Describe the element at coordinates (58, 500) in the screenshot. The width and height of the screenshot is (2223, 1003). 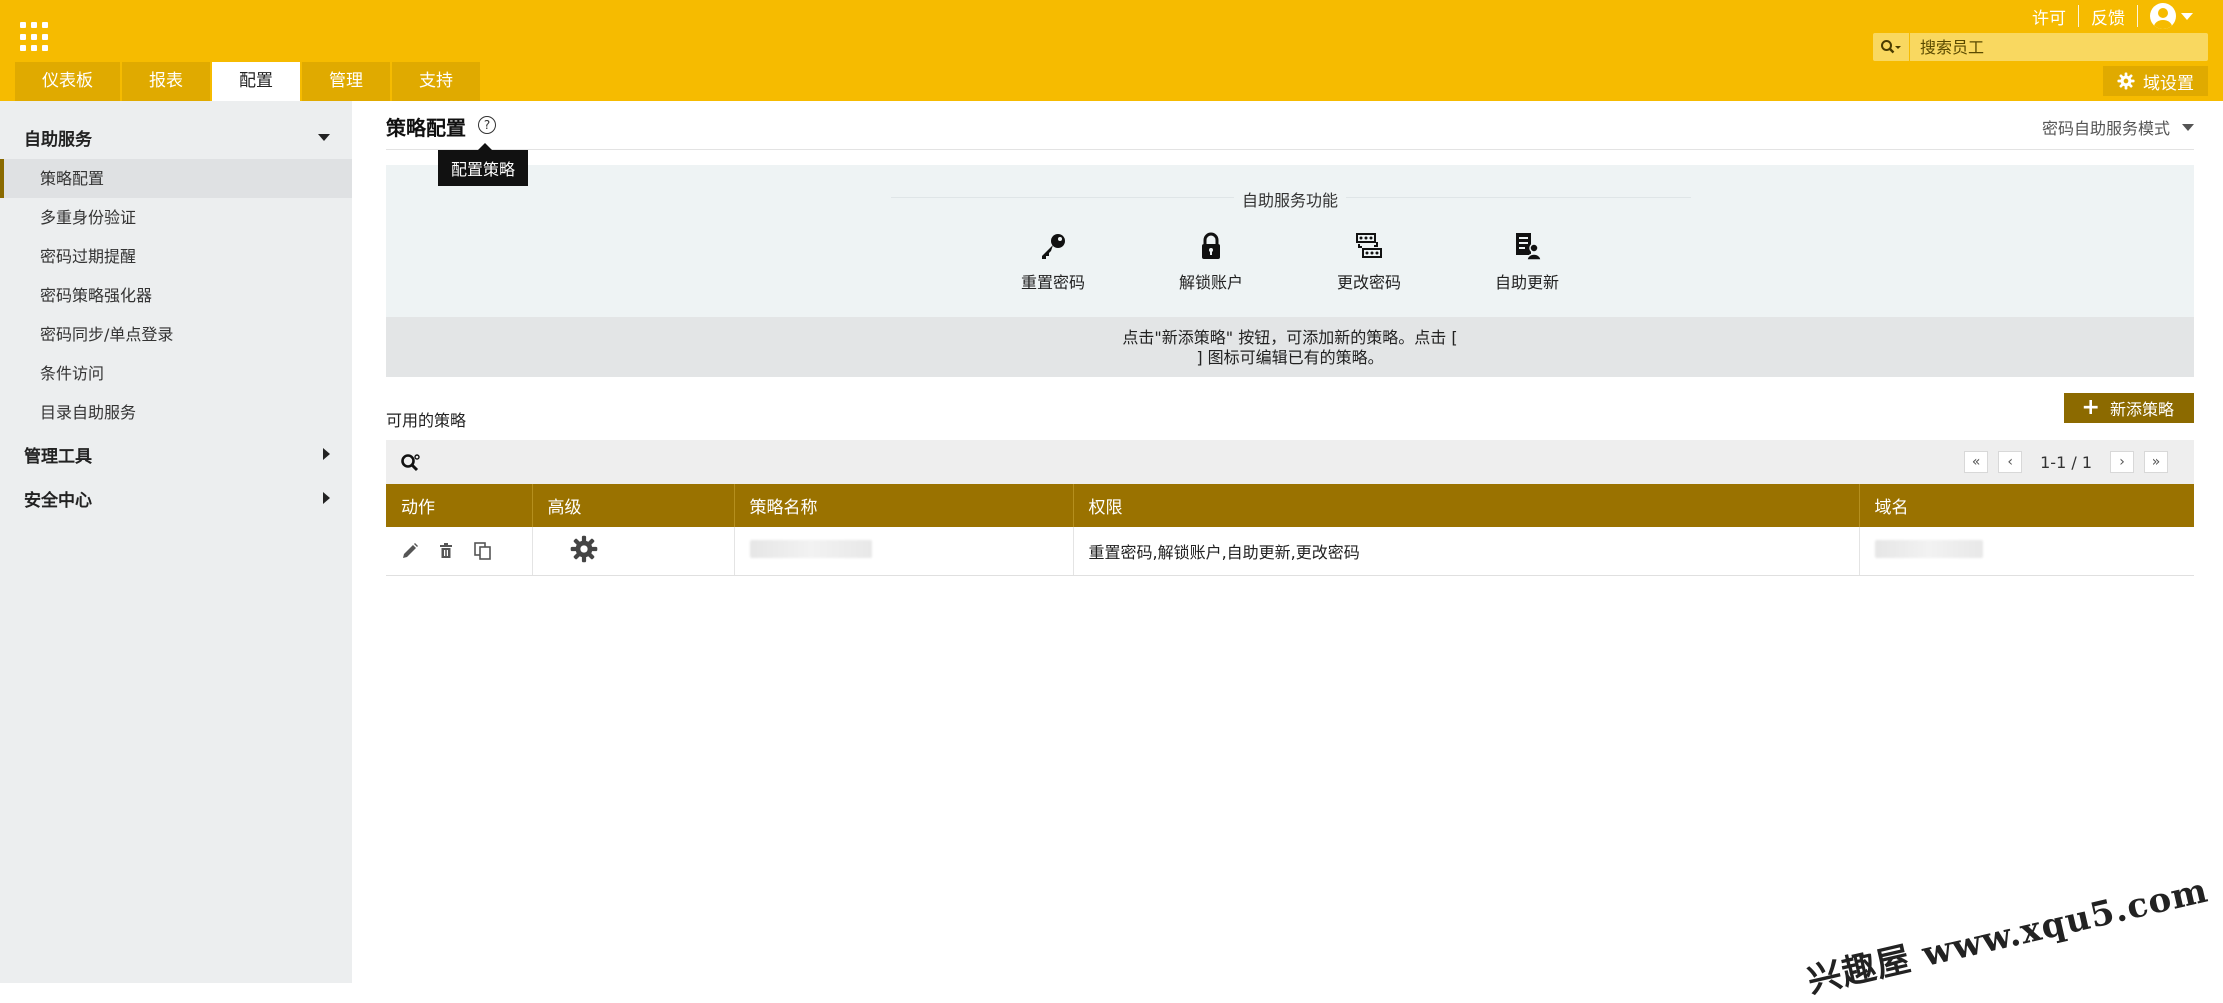
I see `sidebar-group-label: 安全中心` at that location.